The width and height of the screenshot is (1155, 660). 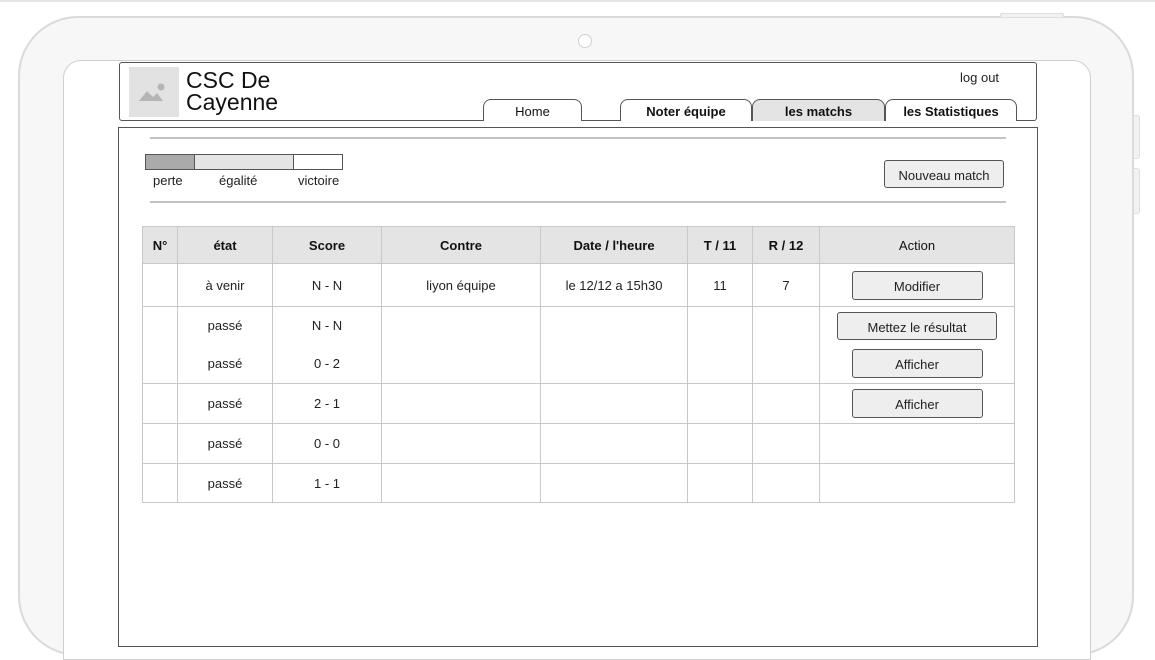 I want to click on volume-down-button, so click(x=1136, y=191).